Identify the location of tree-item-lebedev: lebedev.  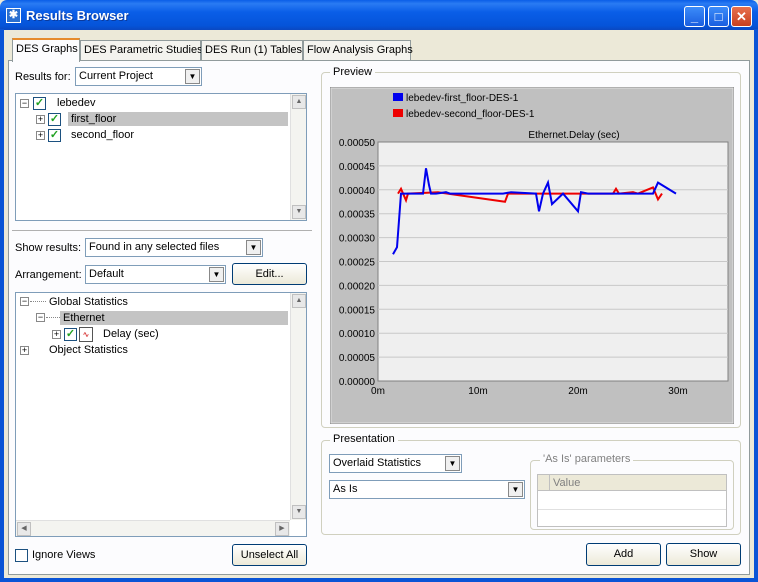
(76, 103).